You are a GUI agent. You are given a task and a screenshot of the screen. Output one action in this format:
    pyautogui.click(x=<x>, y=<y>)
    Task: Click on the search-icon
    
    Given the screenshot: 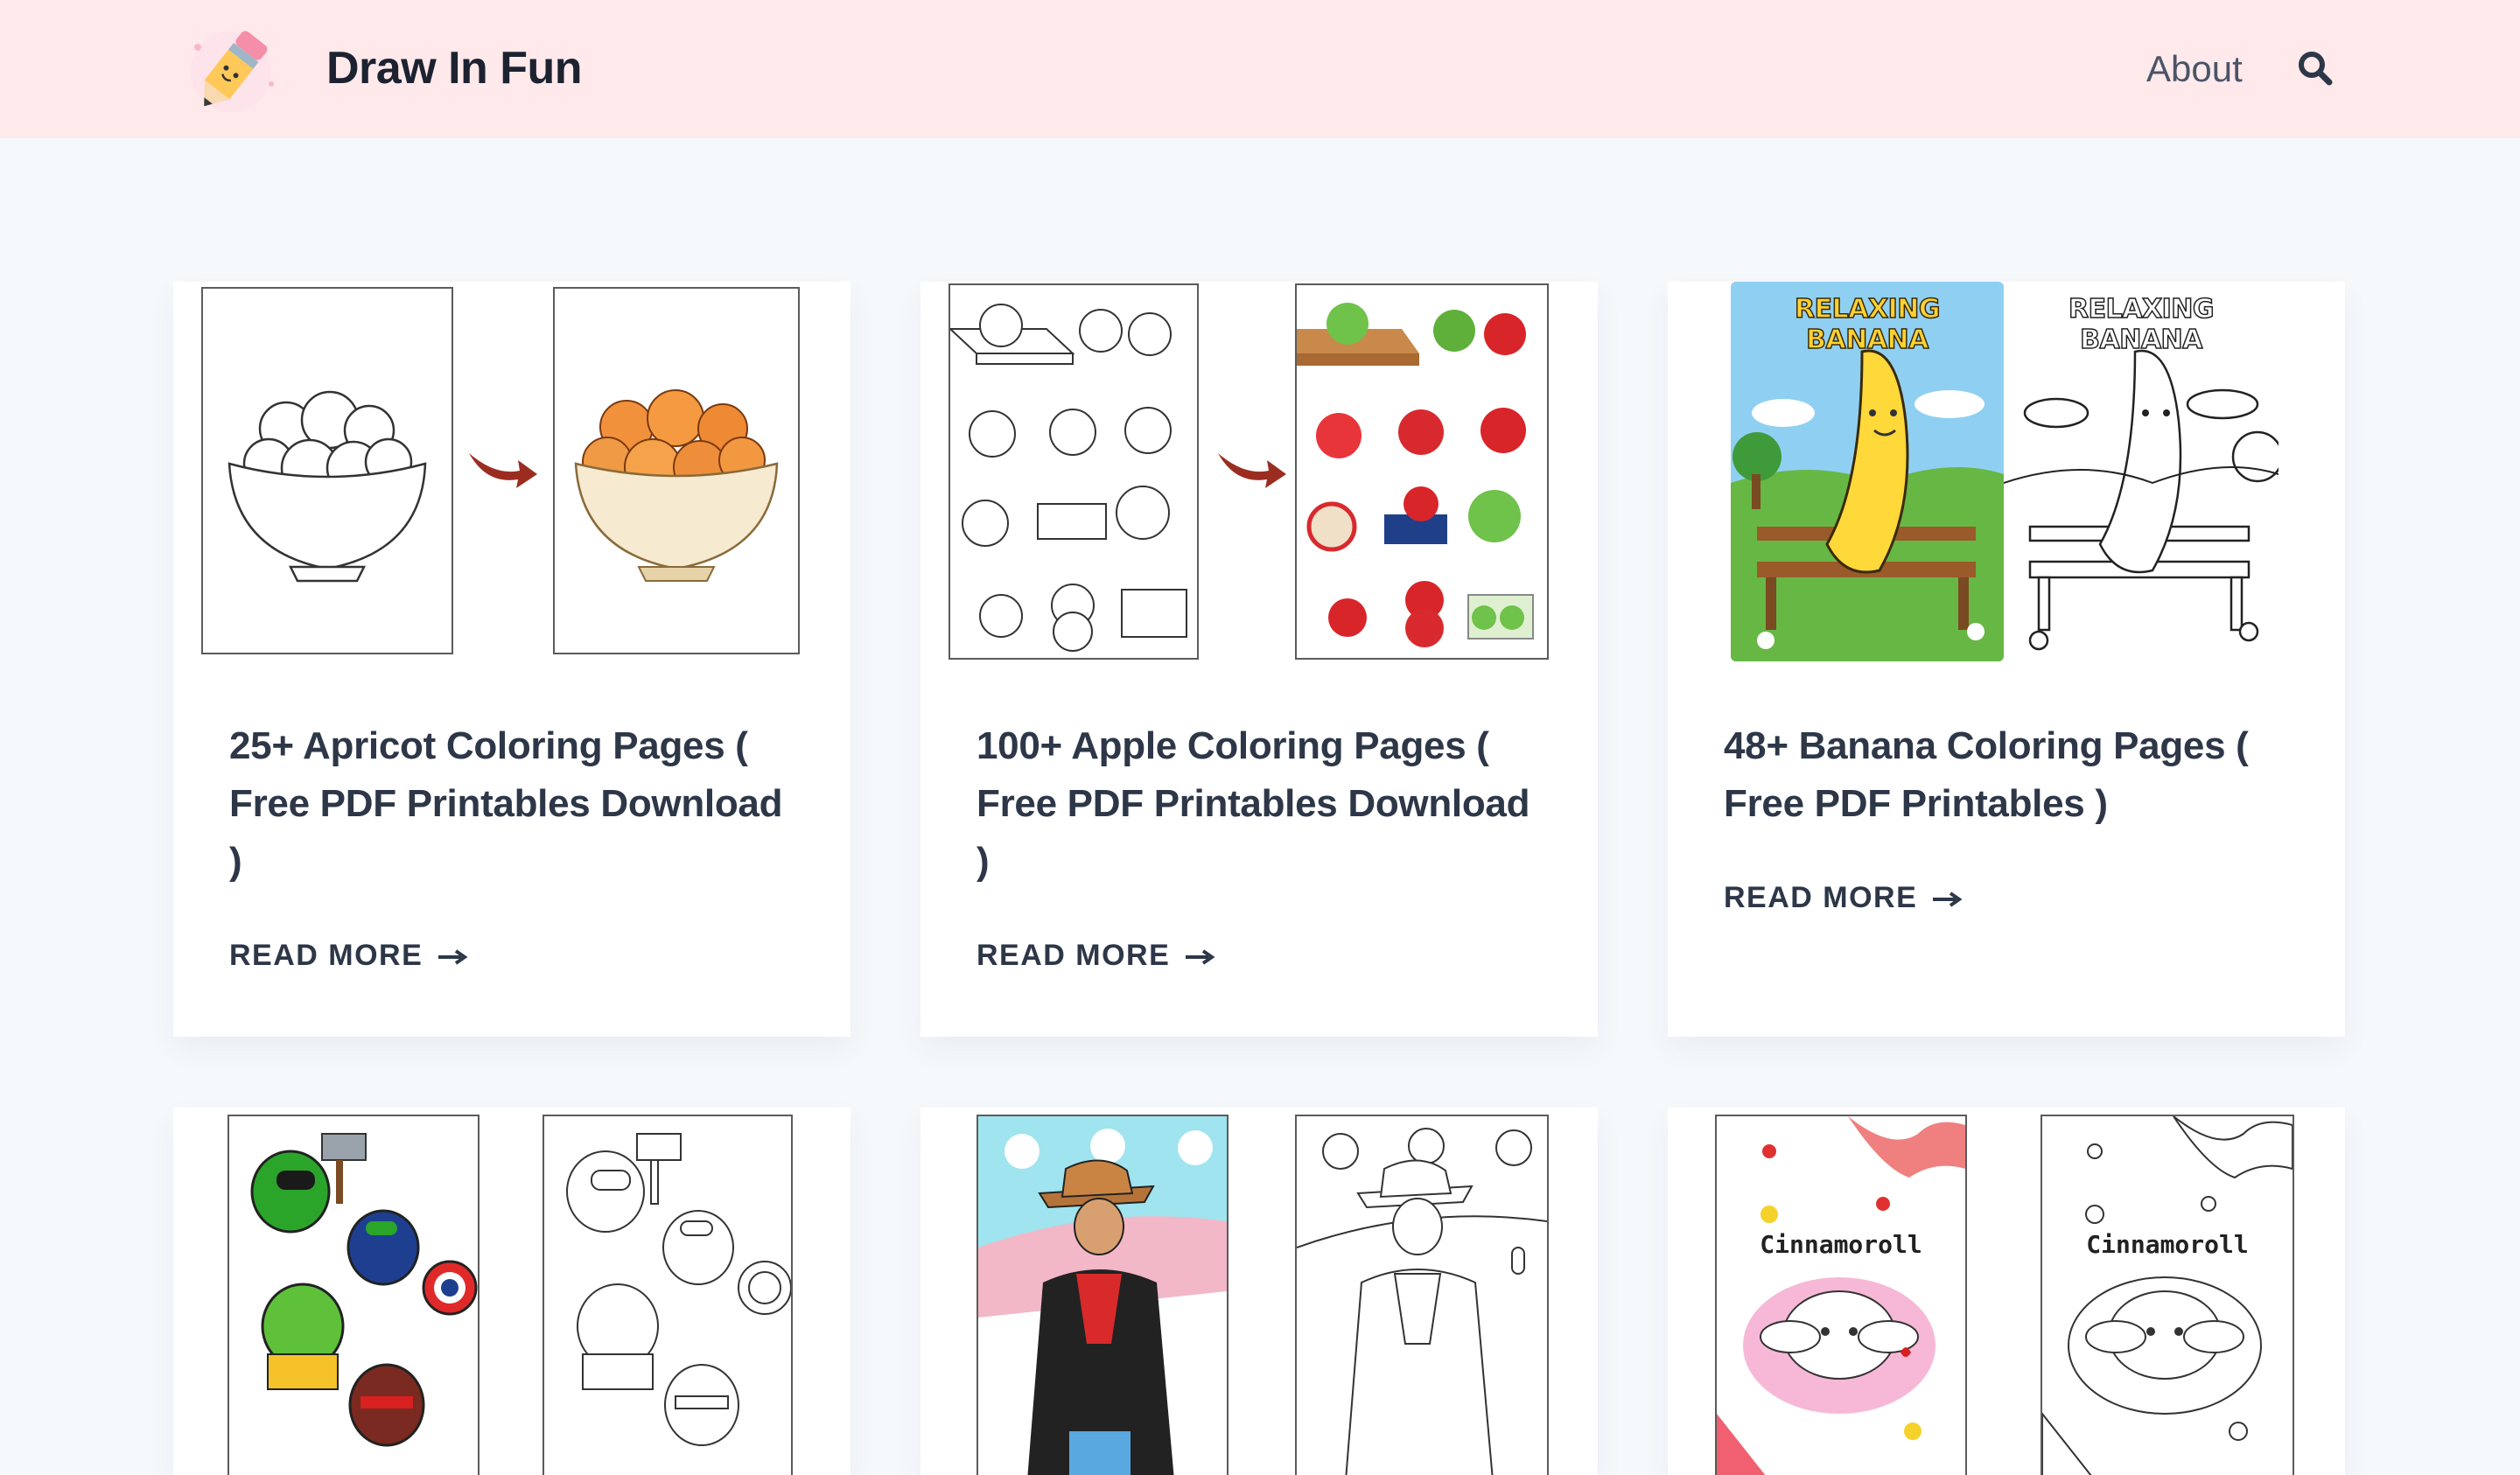 What is the action you would take?
    pyautogui.click(x=2315, y=68)
    